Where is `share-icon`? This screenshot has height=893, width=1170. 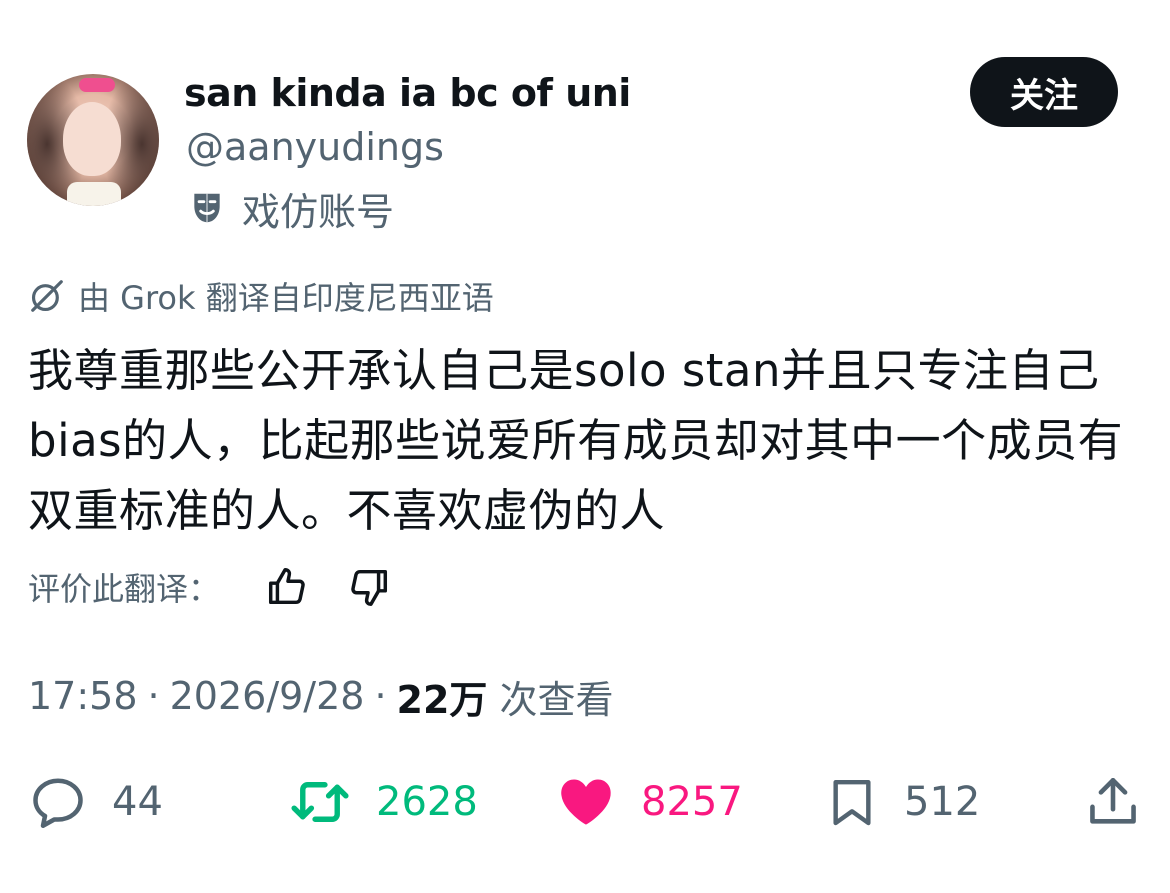
share-icon is located at coordinates (1113, 800).